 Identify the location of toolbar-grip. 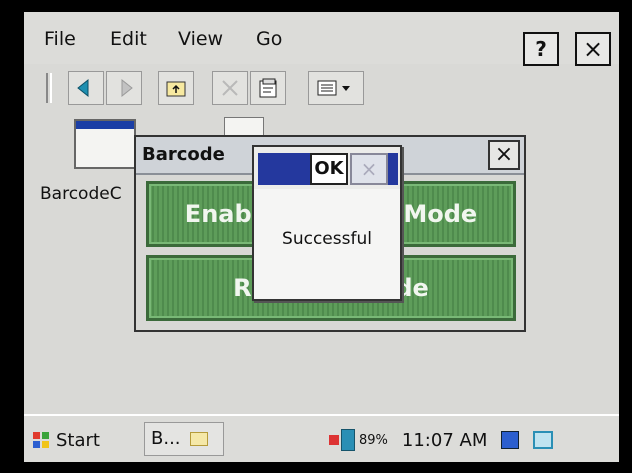
(49, 88).